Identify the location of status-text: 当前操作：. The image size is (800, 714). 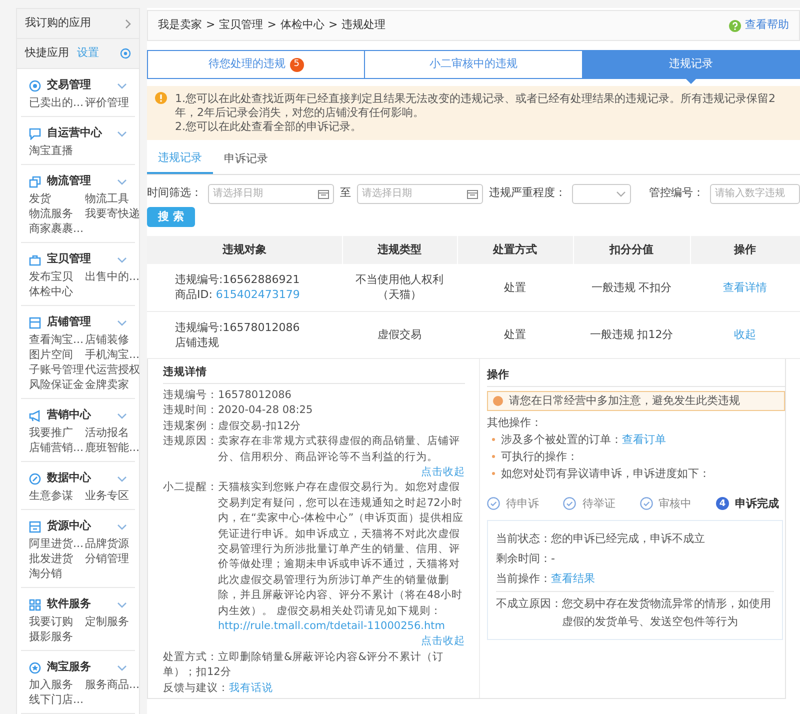
(523, 578).